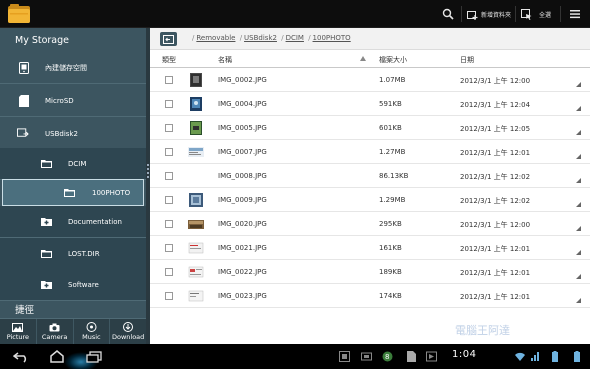  What do you see at coordinates (390, 296) in the screenshot?
I see `file-size: 174KB` at bounding box center [390, 296].